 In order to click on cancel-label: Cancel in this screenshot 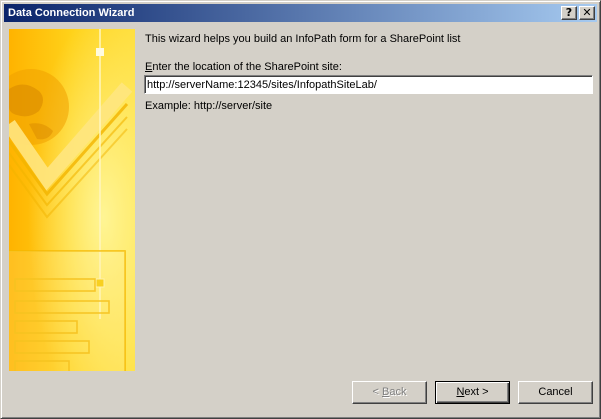, I will do `click(555, 392)`.